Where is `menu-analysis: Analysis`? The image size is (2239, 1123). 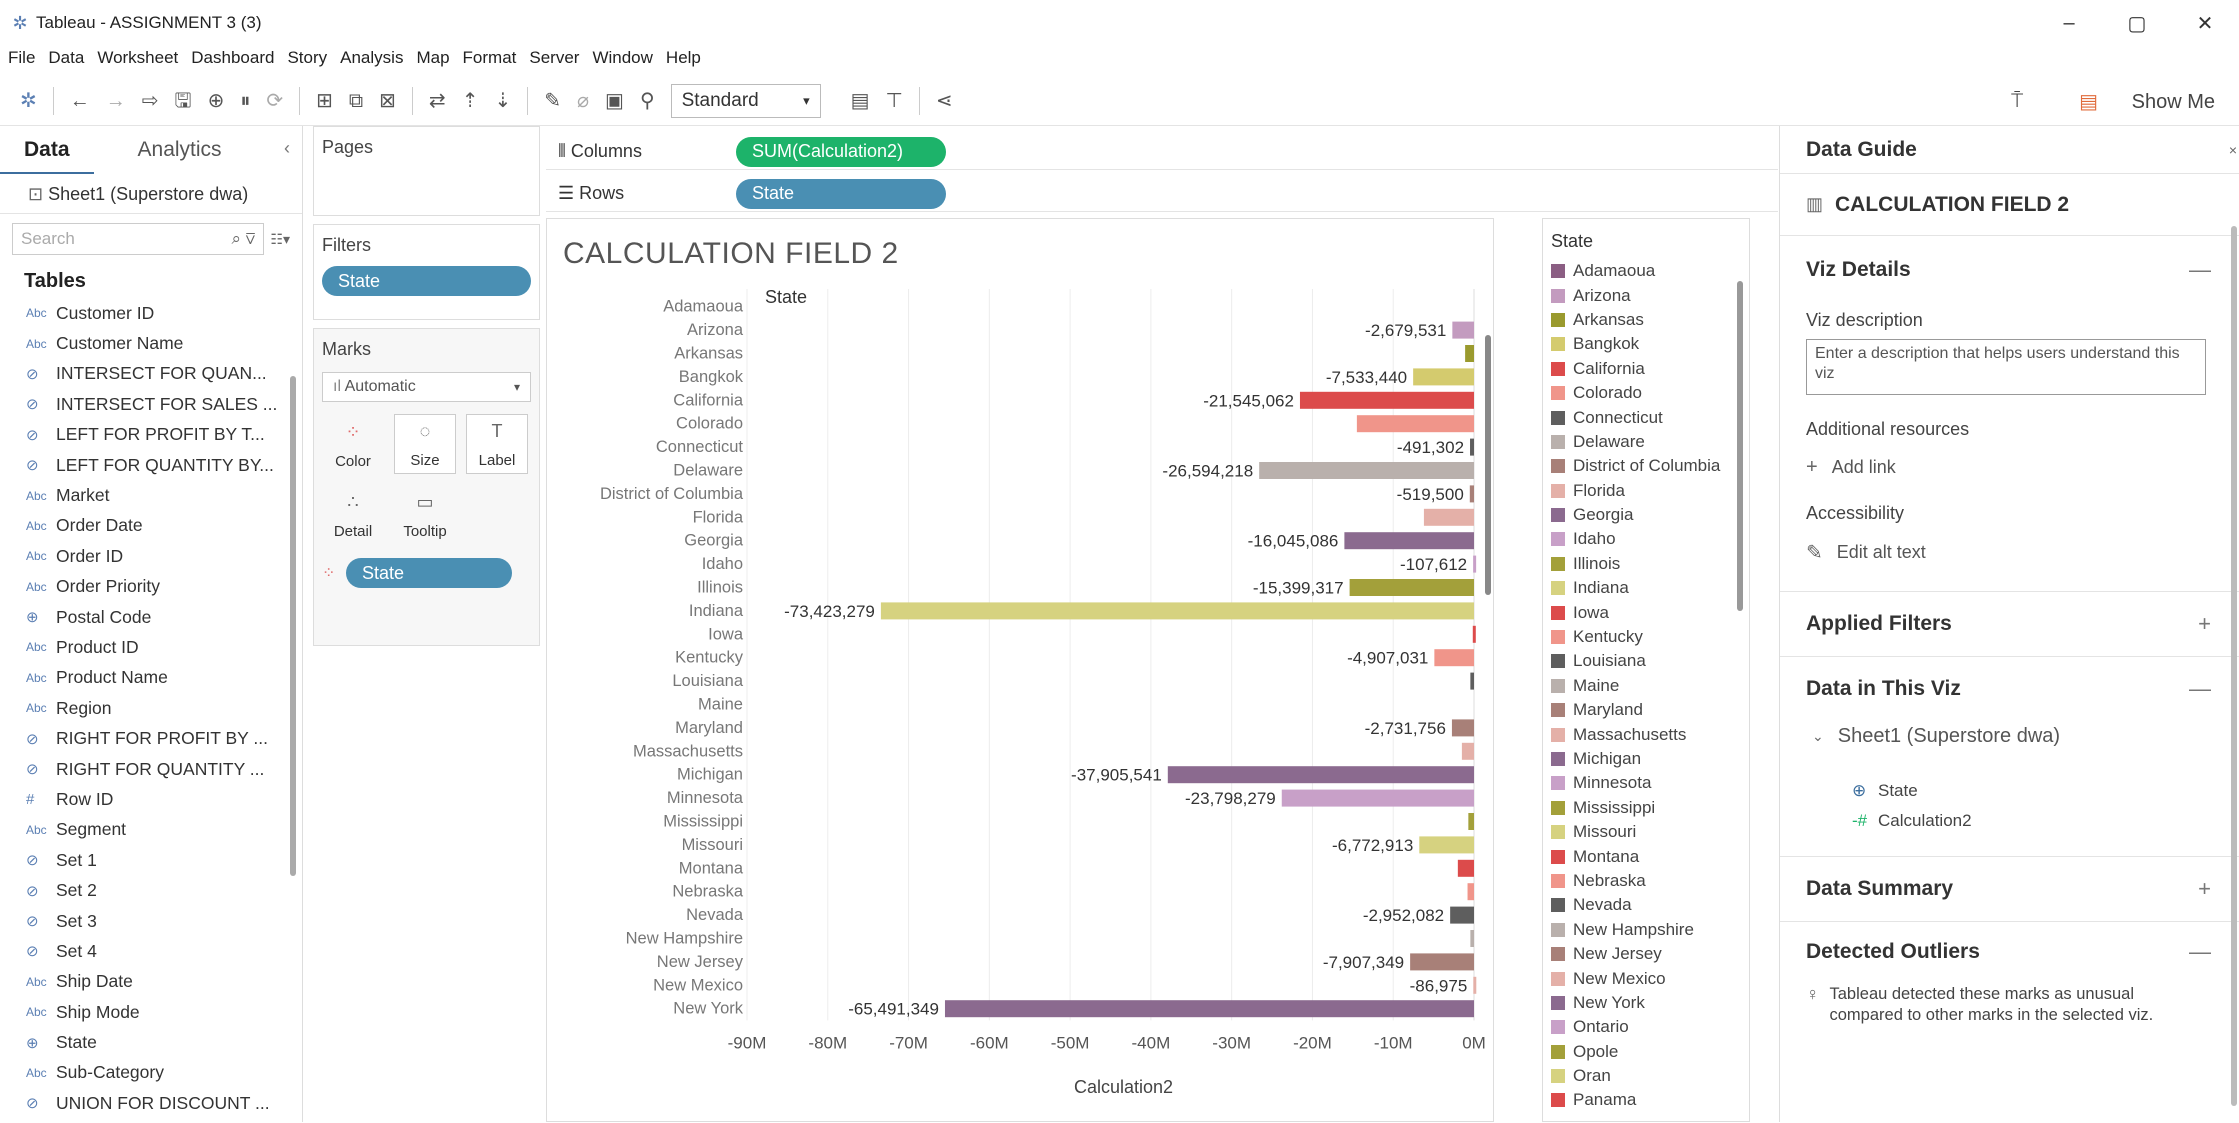 menu-analysis: Analysis is located at coordinates (371, 58).